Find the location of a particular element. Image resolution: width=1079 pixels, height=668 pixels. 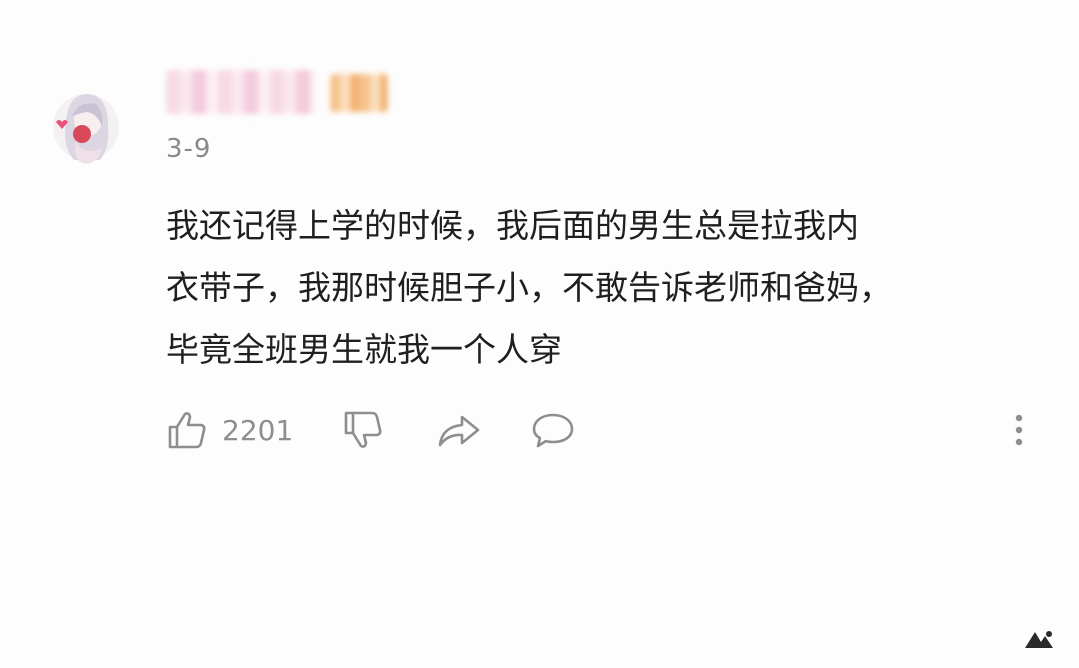

chat-bubble-icon is located at coordinates (553, 430).